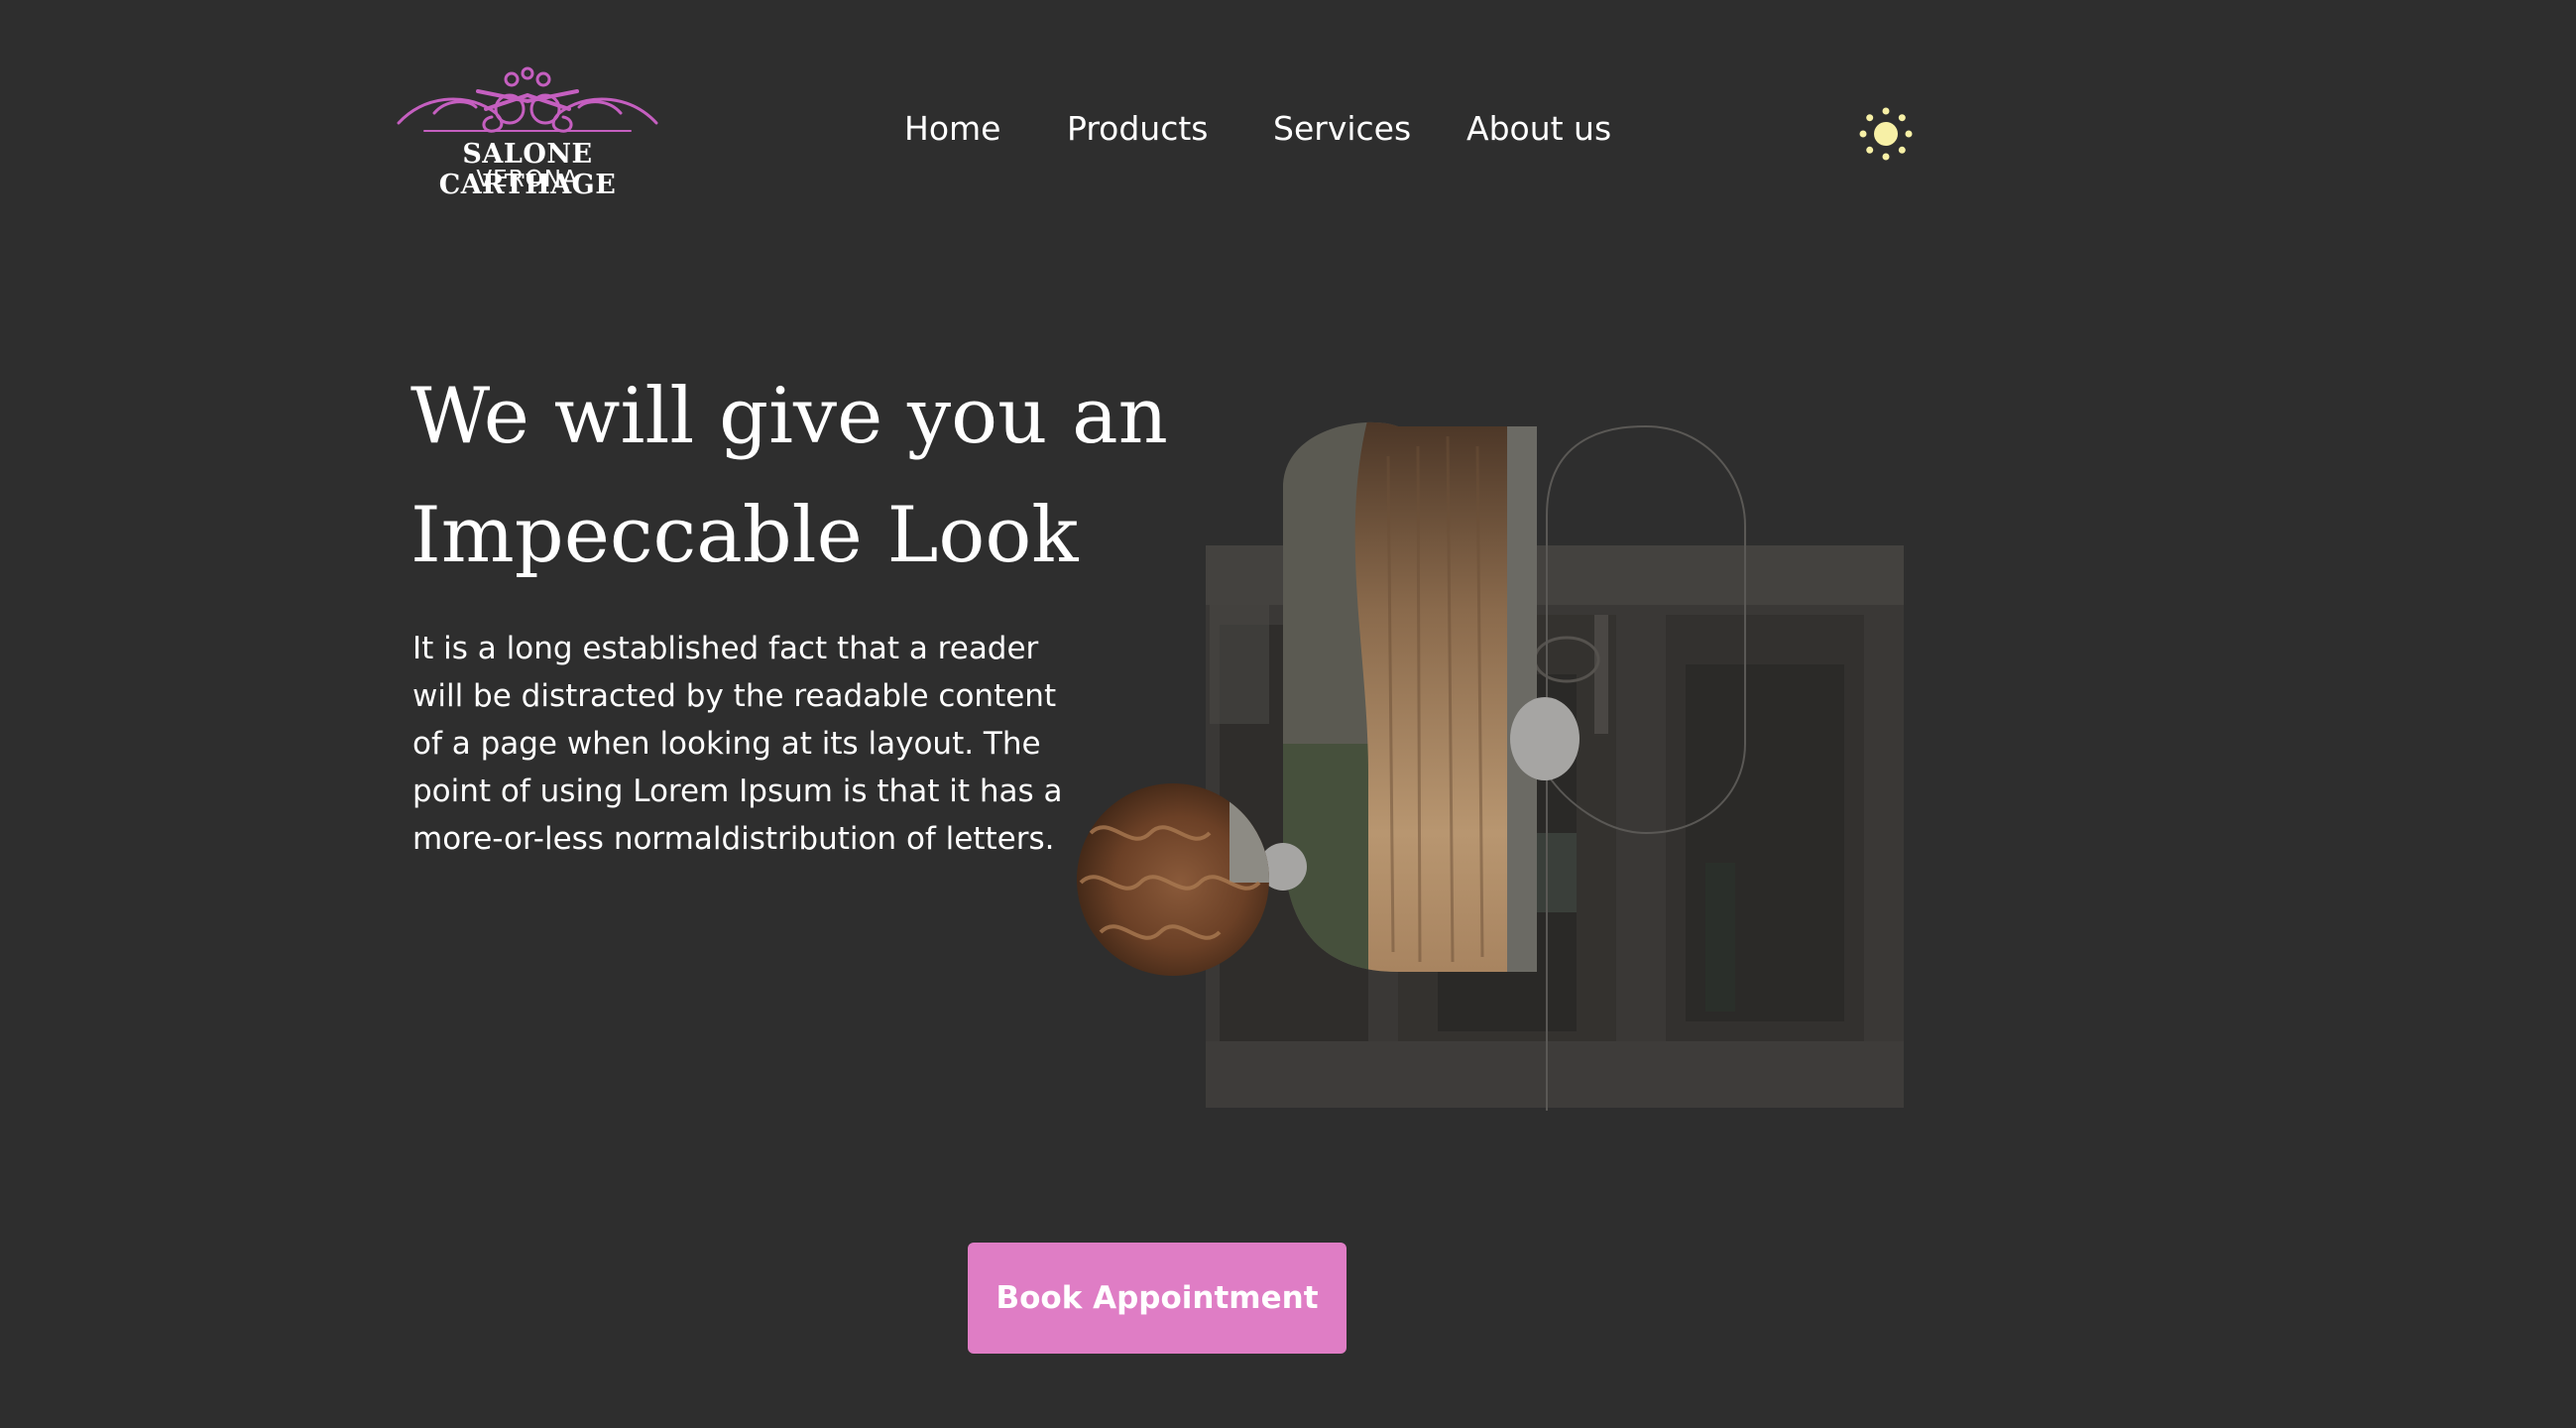  I want to click on brand-city: VERONA, so click(528, 179).